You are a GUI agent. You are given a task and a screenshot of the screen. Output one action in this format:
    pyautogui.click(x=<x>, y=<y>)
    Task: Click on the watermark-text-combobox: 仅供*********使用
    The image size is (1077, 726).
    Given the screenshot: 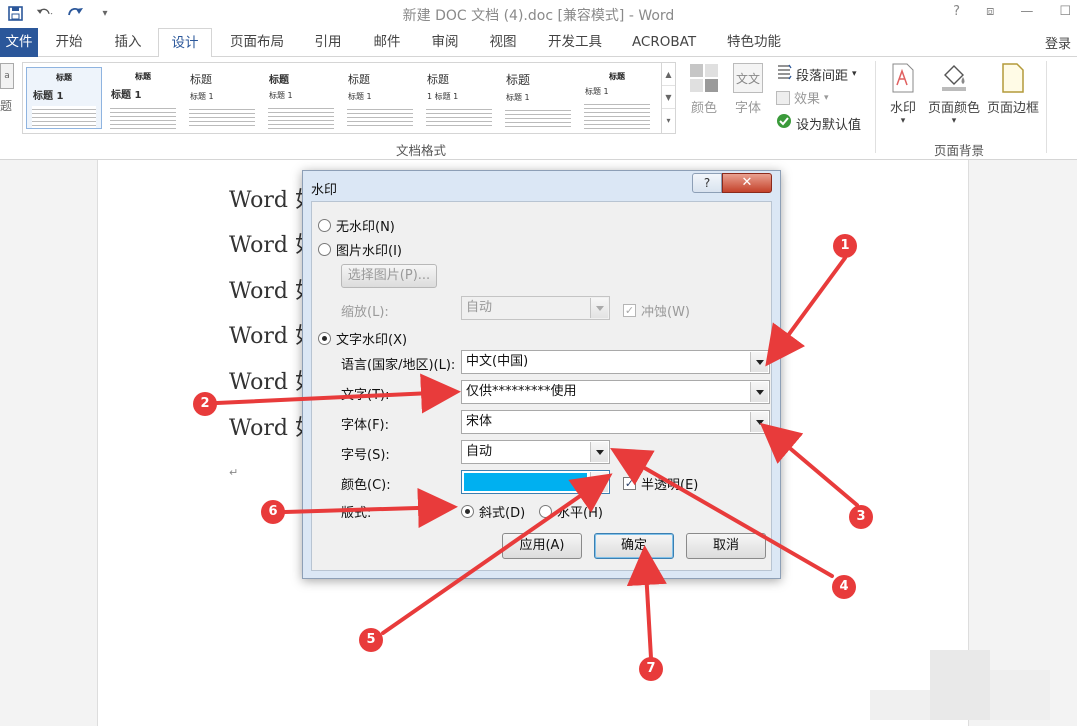 What is the action you would take?
    pyautogui.click(x=615, y=392)
    